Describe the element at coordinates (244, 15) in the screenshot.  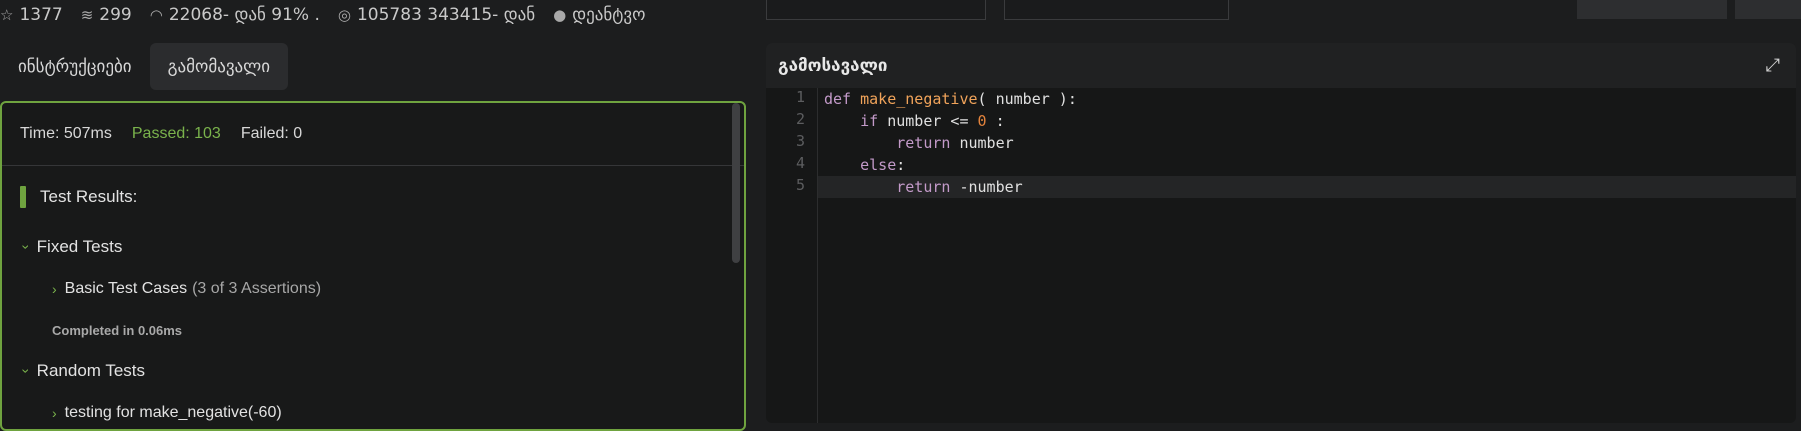
I see `completion-text: 22068- დან 91% .` at that location.